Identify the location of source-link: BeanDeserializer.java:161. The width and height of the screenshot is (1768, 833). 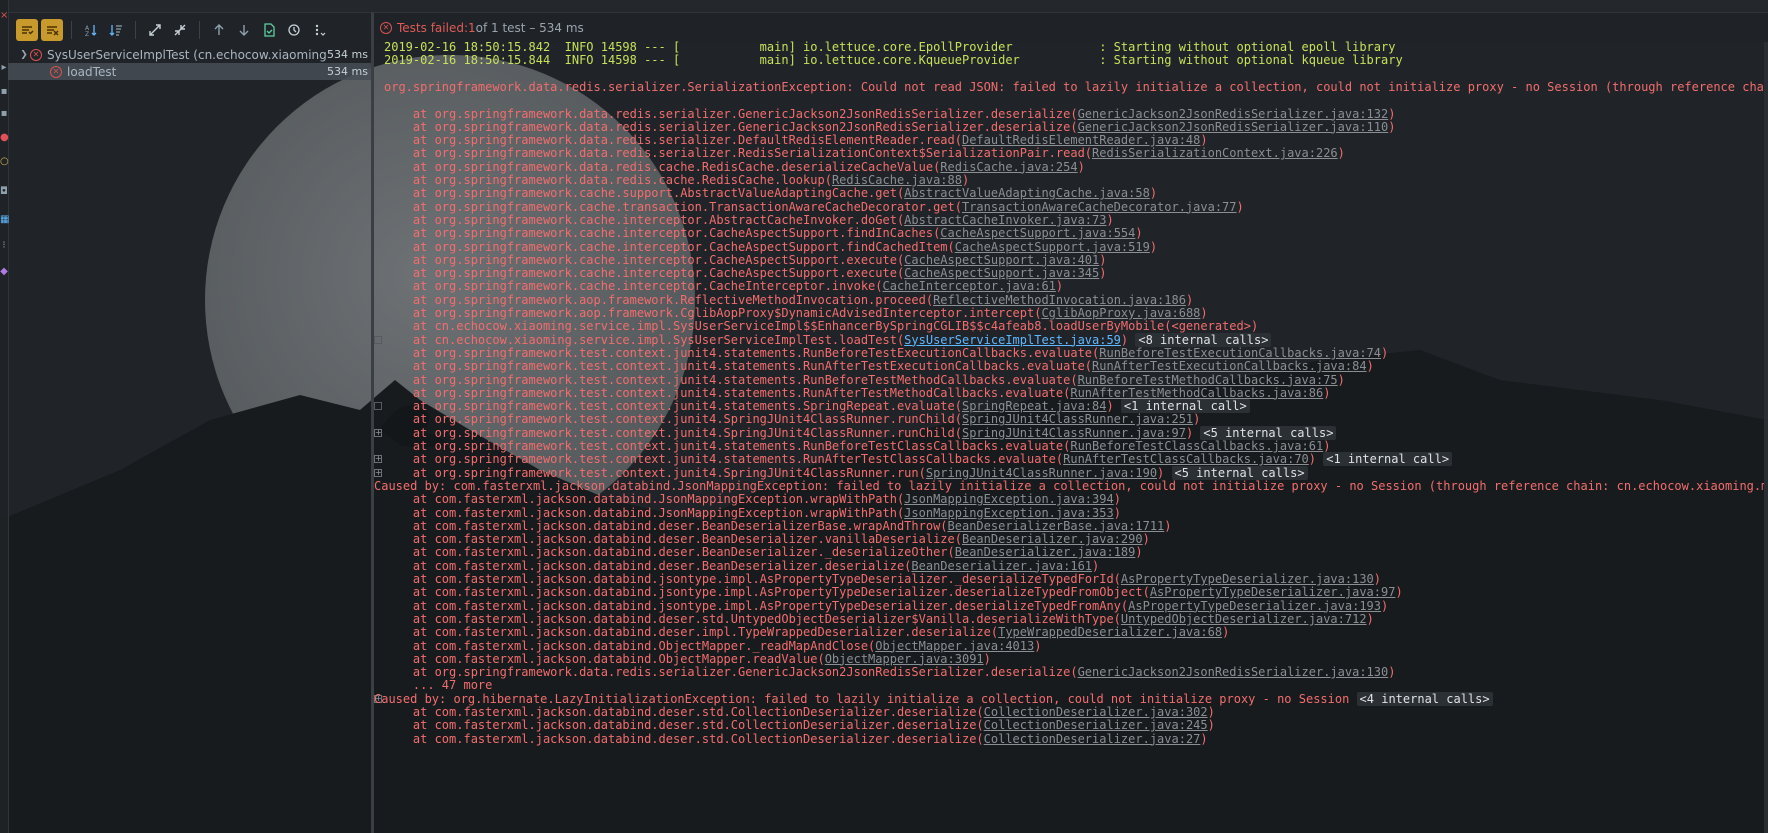
(1001, 566).